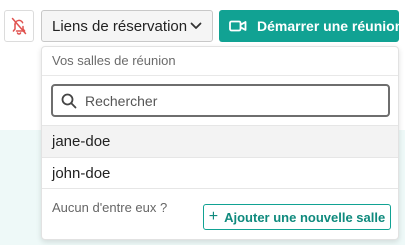 This screenshot has height=245, width=405. Describe the element at coordinates (305, 217) in the screenshot. I see `add-room-label: Ajouter une nouvelle salle` at that location.